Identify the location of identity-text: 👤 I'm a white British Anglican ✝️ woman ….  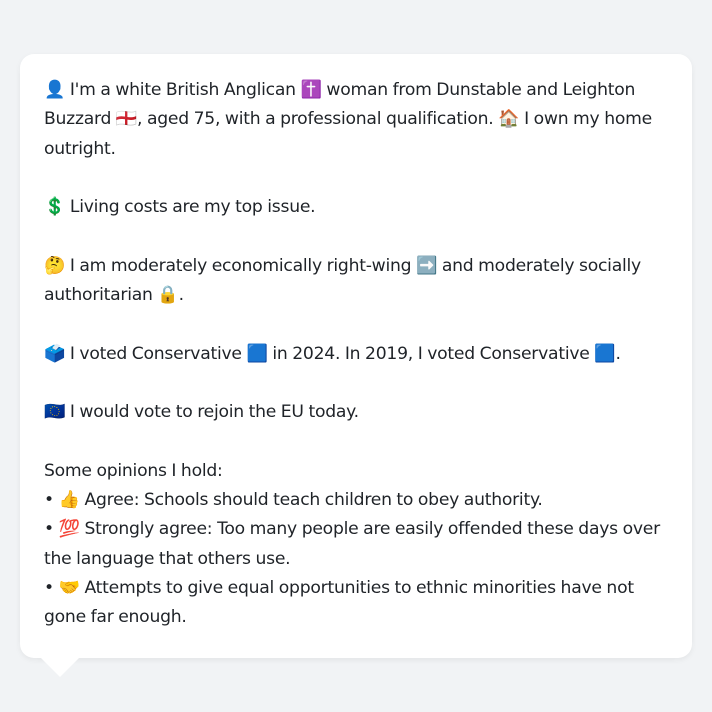
(348, 119).